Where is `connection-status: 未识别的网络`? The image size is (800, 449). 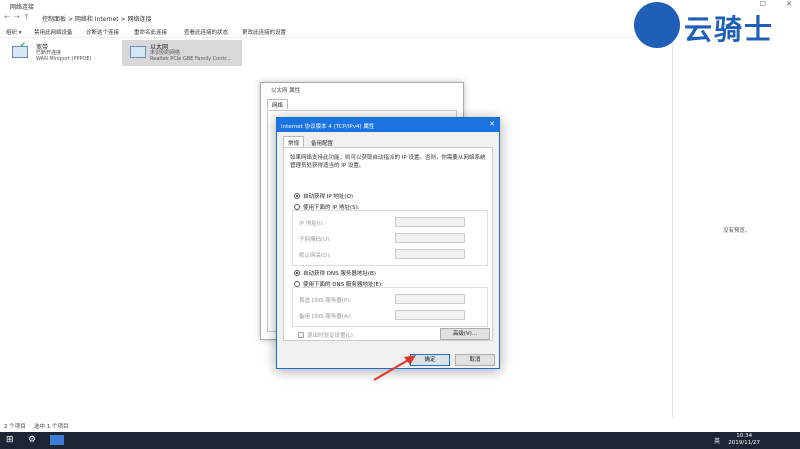
connection-status: 未识别的网络 is located at coordinates (165, 53).